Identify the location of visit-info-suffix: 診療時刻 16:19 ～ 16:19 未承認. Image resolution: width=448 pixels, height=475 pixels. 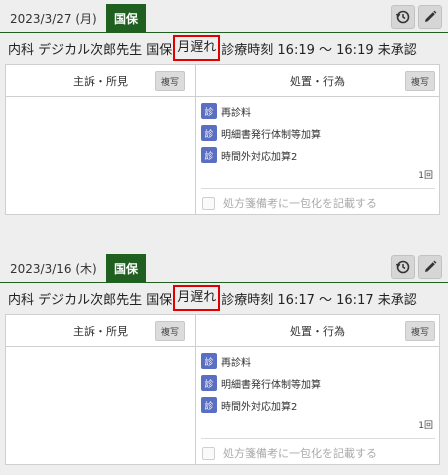
(319, 50).